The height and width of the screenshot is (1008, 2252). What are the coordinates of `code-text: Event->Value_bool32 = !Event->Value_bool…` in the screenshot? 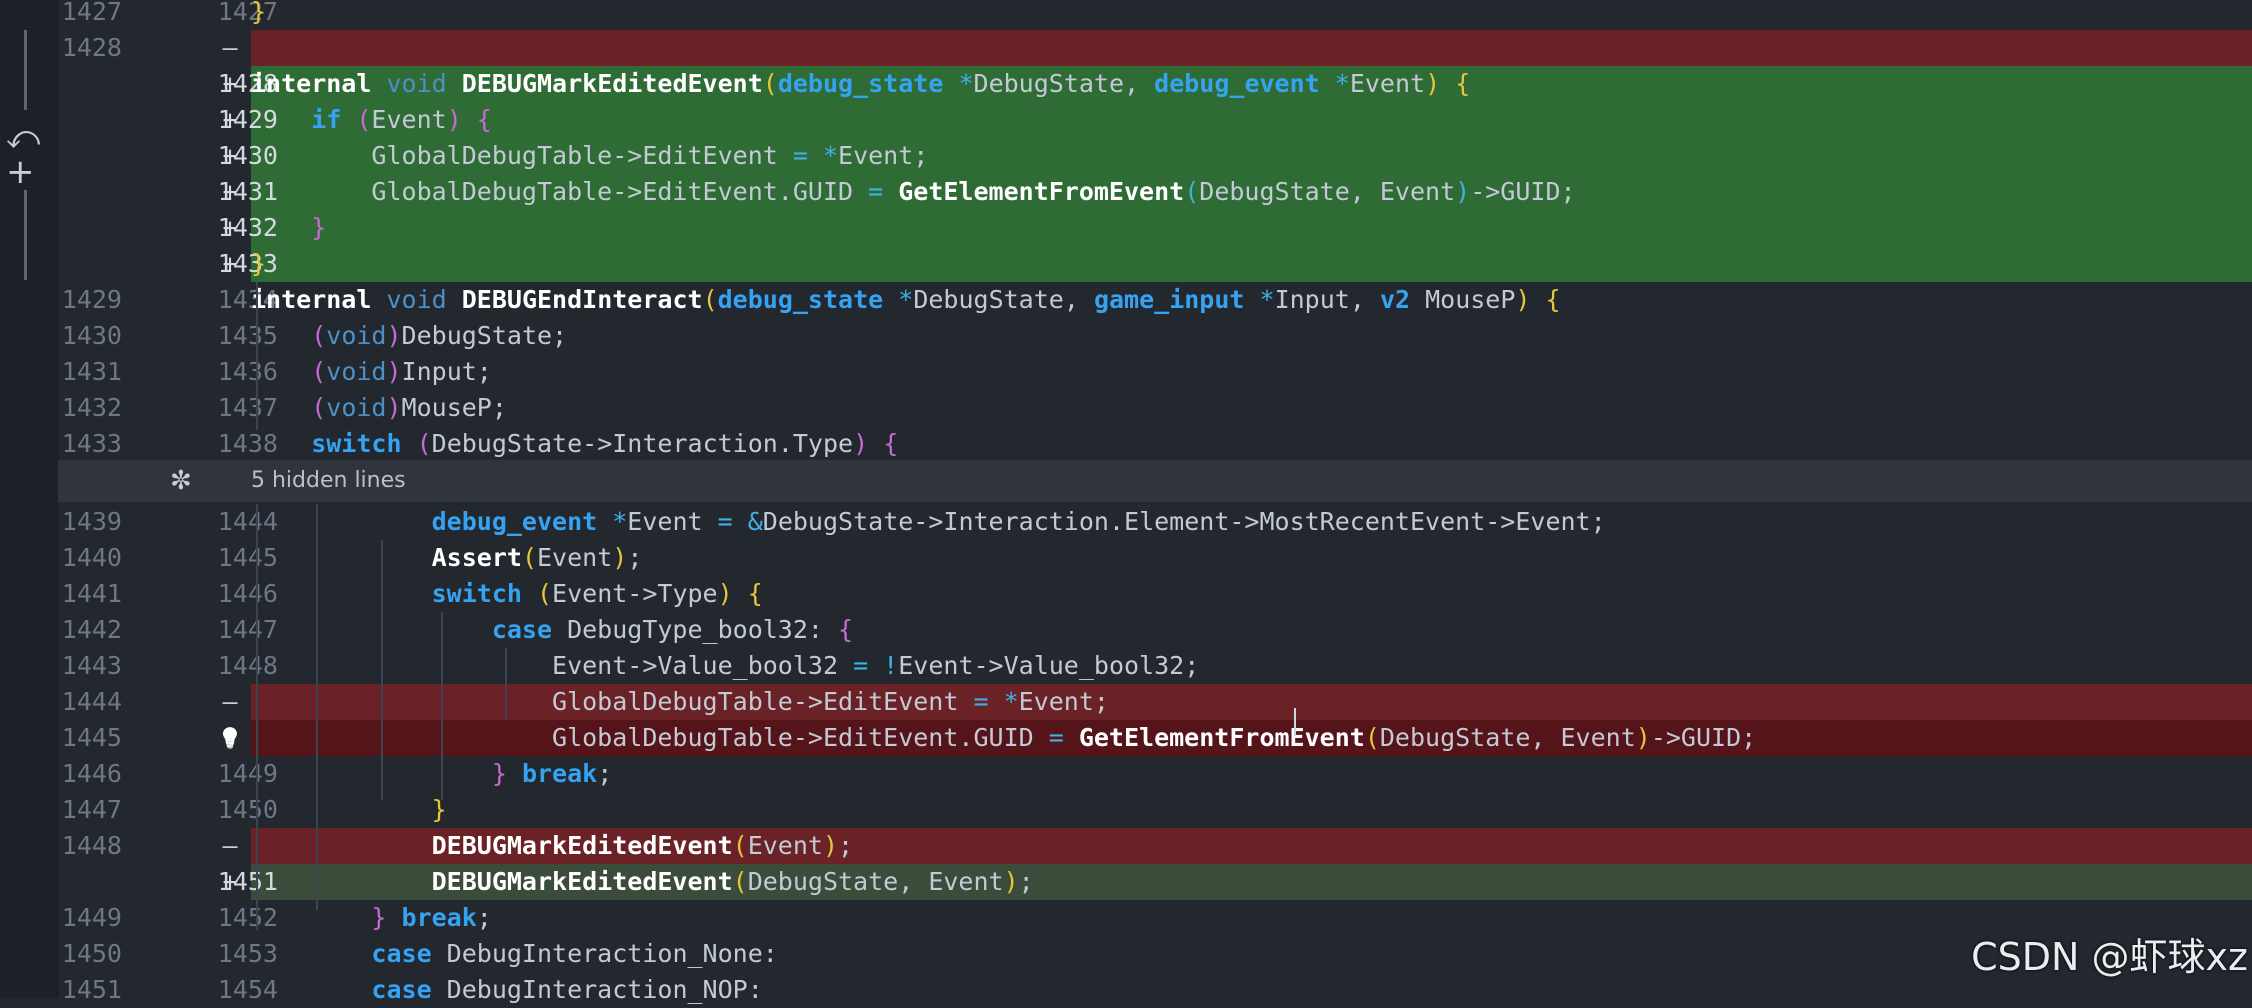 It's located at (725, 666).